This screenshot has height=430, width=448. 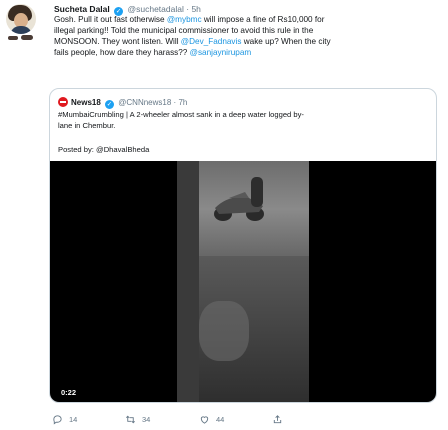 What do you see at coordinates (244, 126) in the screenshot?
I see `quote-line: lane in Chembur.` at bounding box center [244, 126].